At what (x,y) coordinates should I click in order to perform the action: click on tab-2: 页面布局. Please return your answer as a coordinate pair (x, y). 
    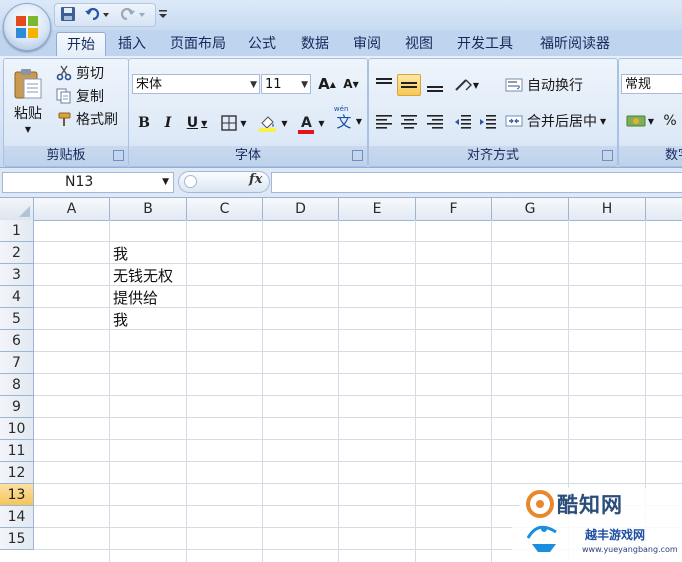
    Looking at the image, I should click on (198, 44).